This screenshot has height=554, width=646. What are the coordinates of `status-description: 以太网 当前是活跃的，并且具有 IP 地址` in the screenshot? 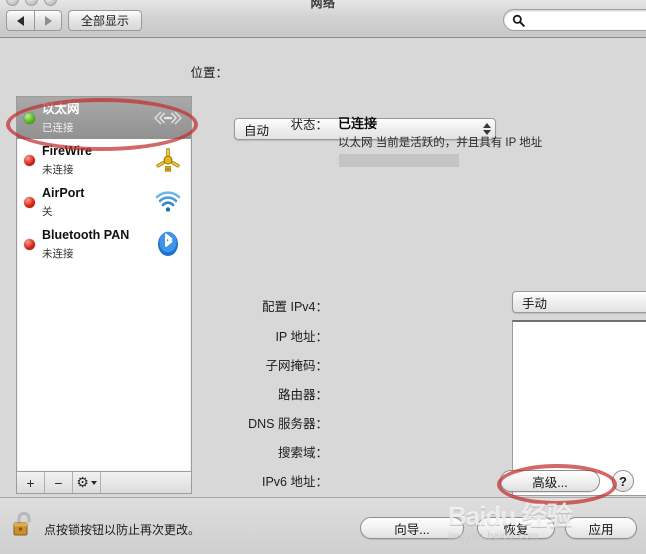 It's located at (440, 143).